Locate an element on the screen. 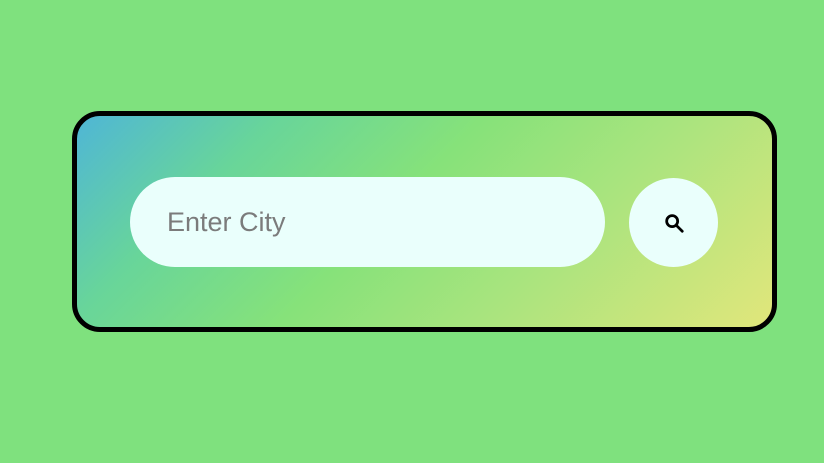 This screenshot has width=824, height=463. city-search-input is located at coordinates (367, 222).